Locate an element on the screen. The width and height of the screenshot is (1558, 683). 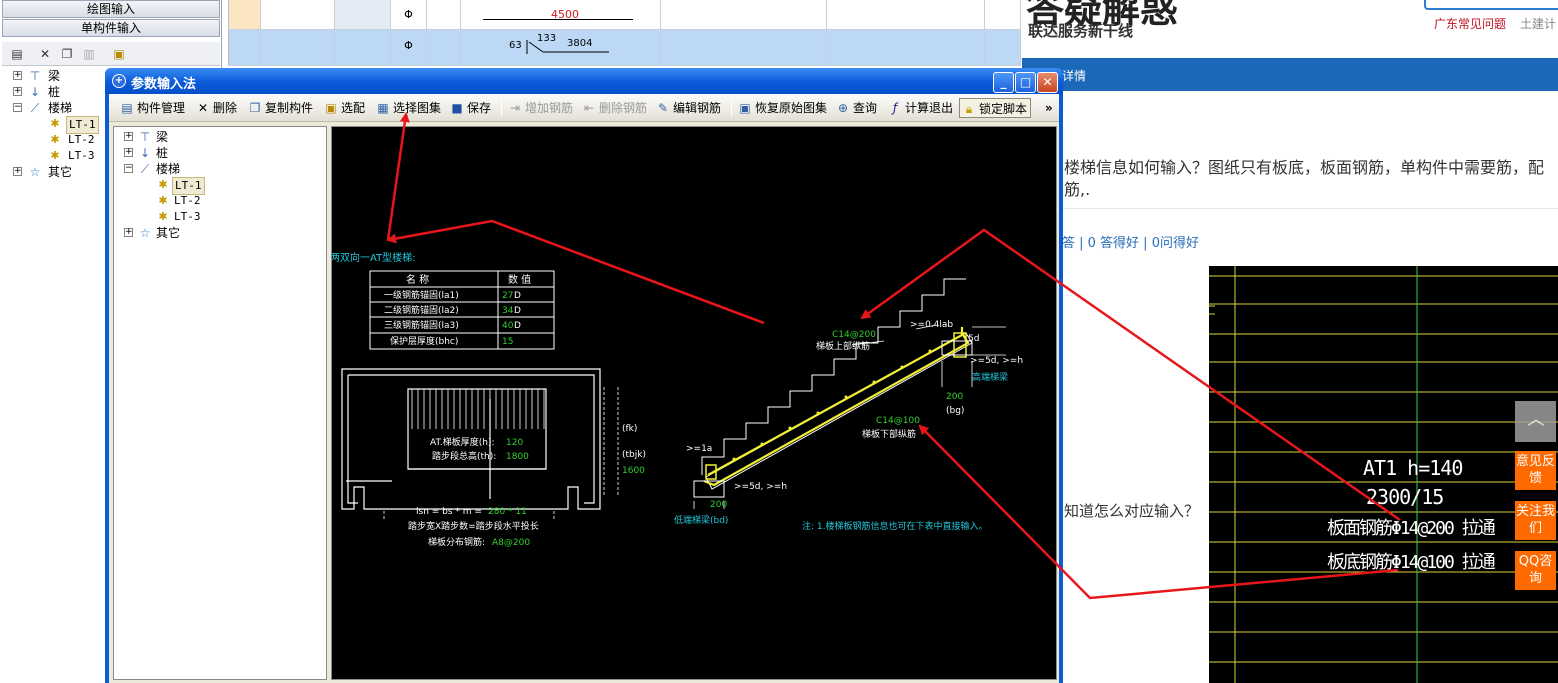
low-beam-label: 低端梯梁(bd) is located at coordinates (701, 520).